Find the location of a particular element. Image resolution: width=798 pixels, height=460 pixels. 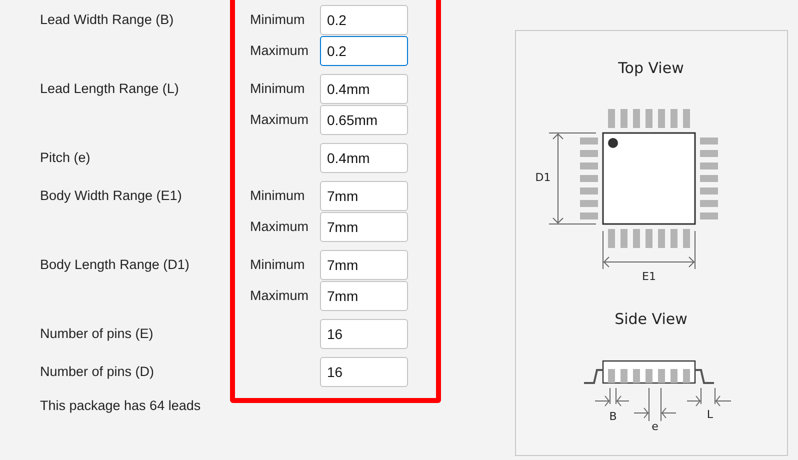

field-label: Lead Width Range (B) is located at coordinates (107, 20).